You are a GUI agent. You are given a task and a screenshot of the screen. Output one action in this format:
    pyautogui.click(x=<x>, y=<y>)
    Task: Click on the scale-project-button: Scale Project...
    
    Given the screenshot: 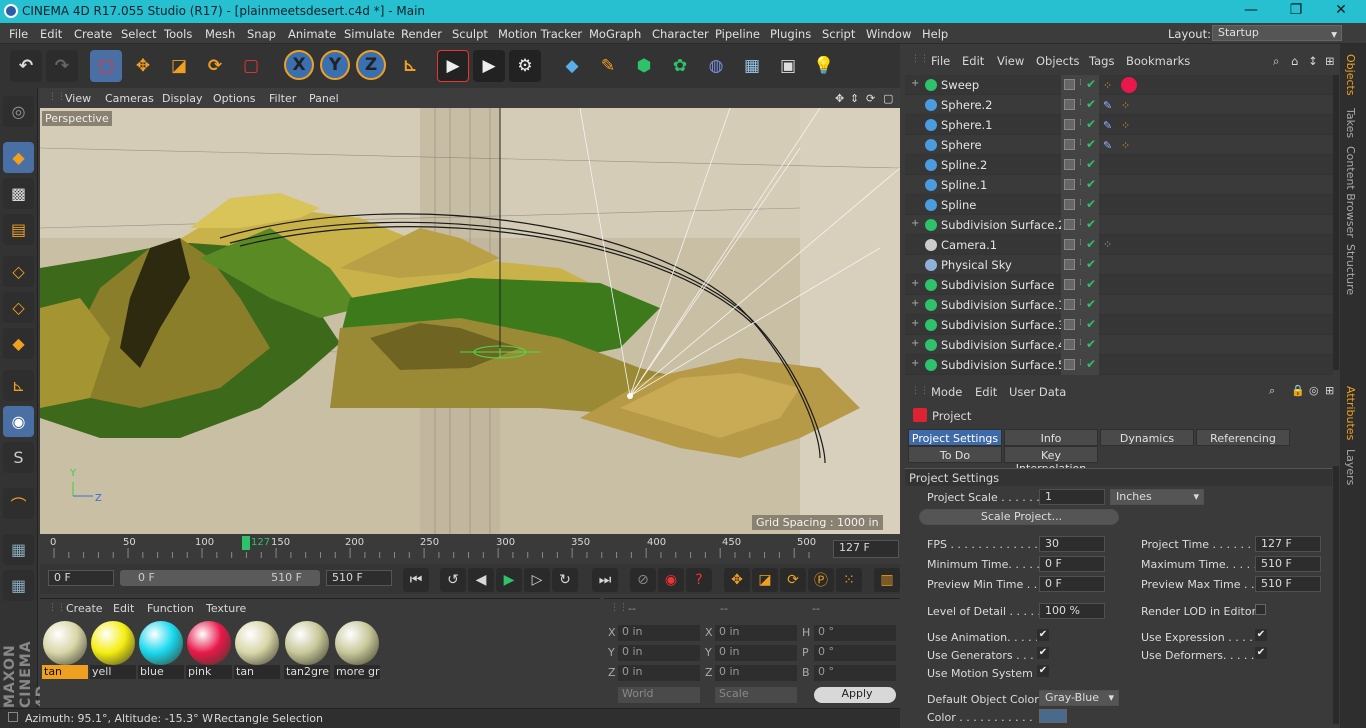 What is the action you would take?
    pyautogui.click(x=1019, y=517)
    